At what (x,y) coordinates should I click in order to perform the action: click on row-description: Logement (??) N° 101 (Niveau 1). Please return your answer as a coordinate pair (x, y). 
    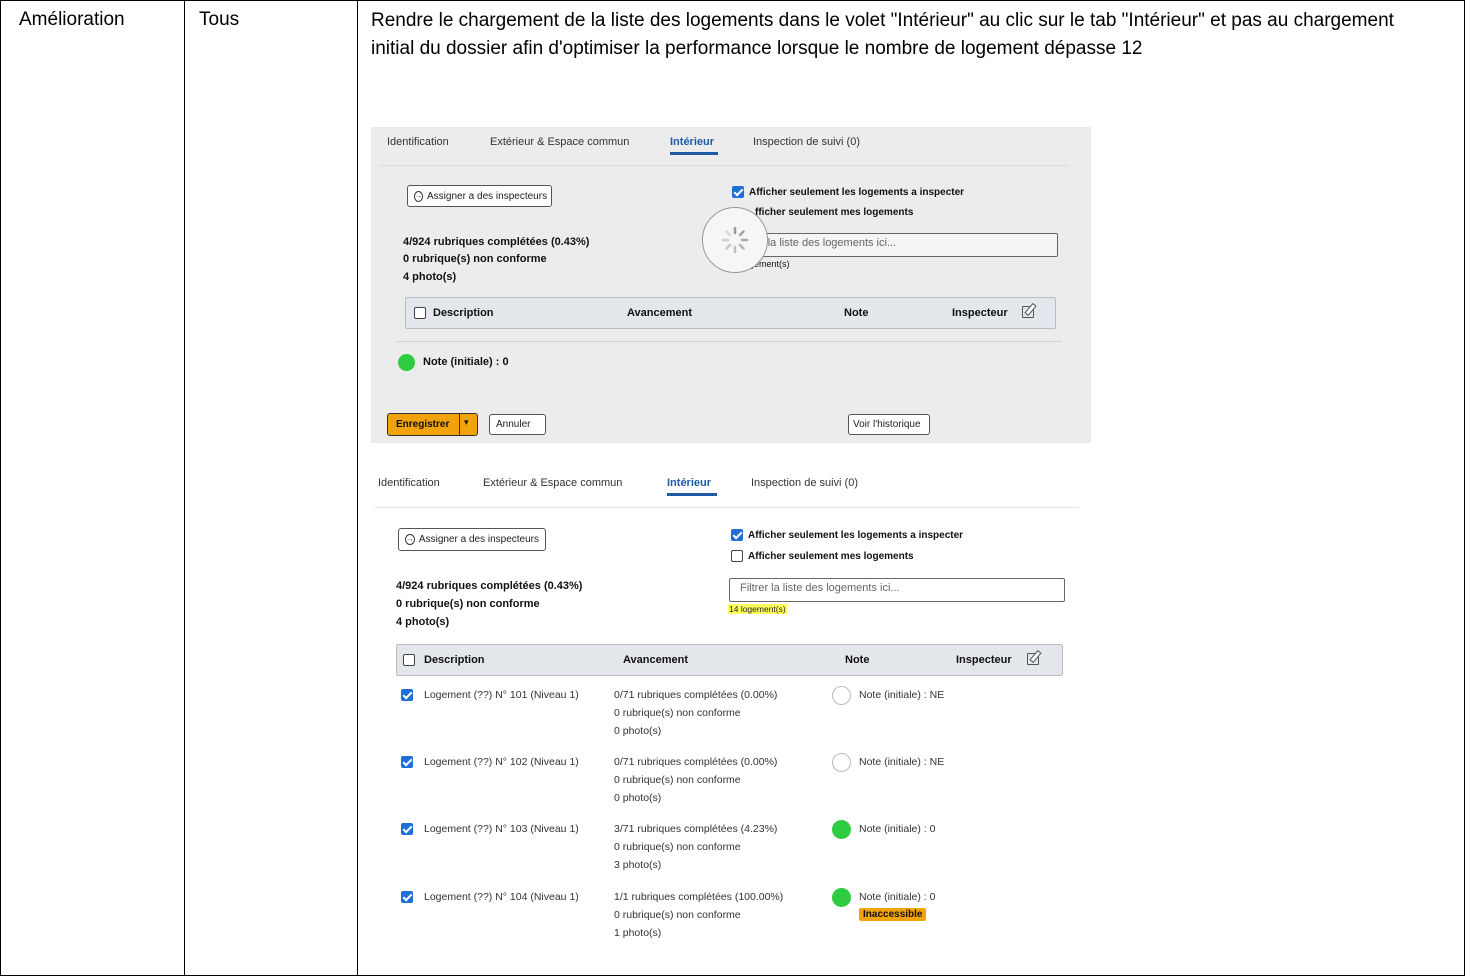
    Looking at the image, I should click on (501, 695).